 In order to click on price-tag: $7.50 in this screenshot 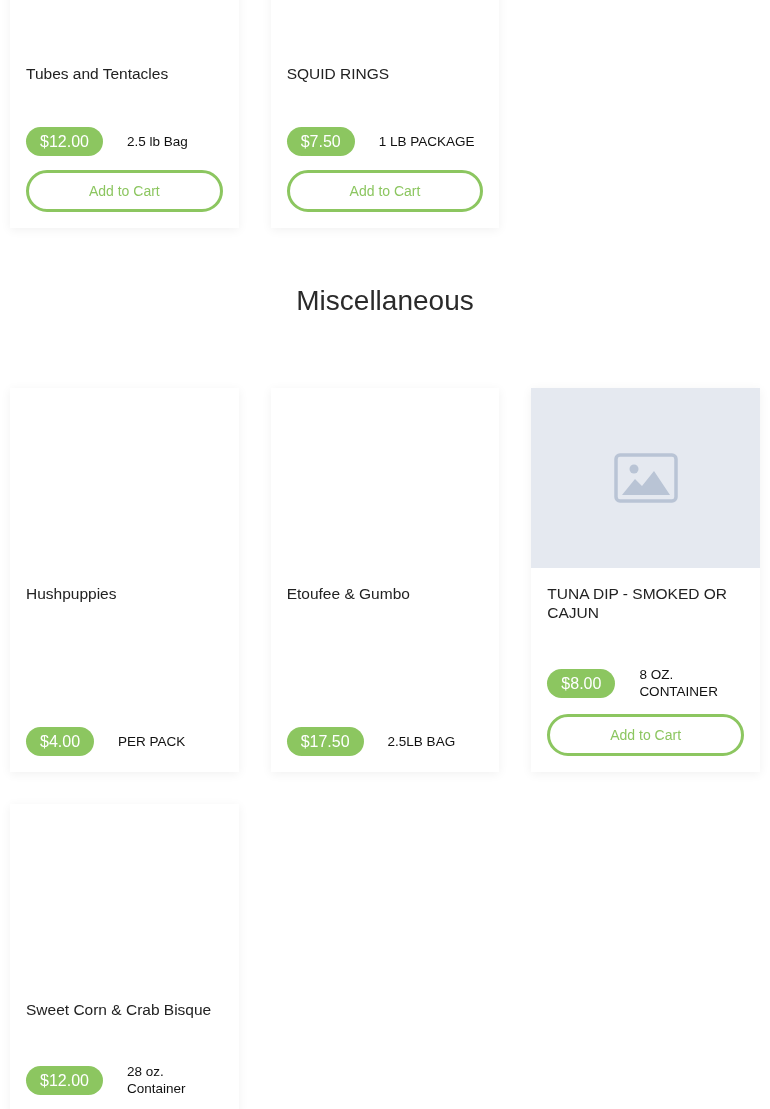, I will do `click(320, 141)`.